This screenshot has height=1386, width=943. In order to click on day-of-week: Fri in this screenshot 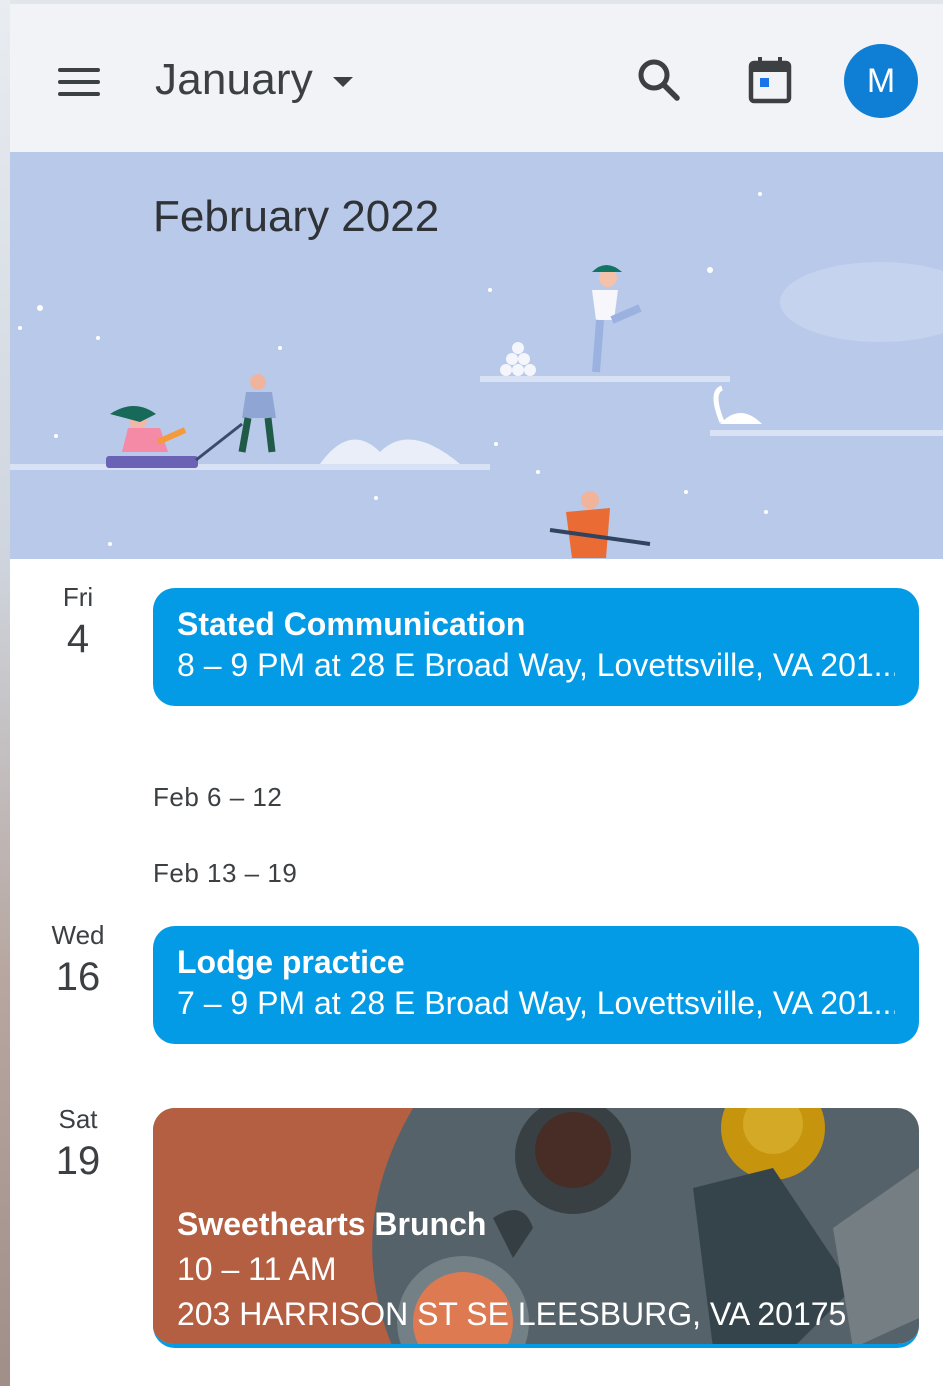, I will do `click(78, 597)`.